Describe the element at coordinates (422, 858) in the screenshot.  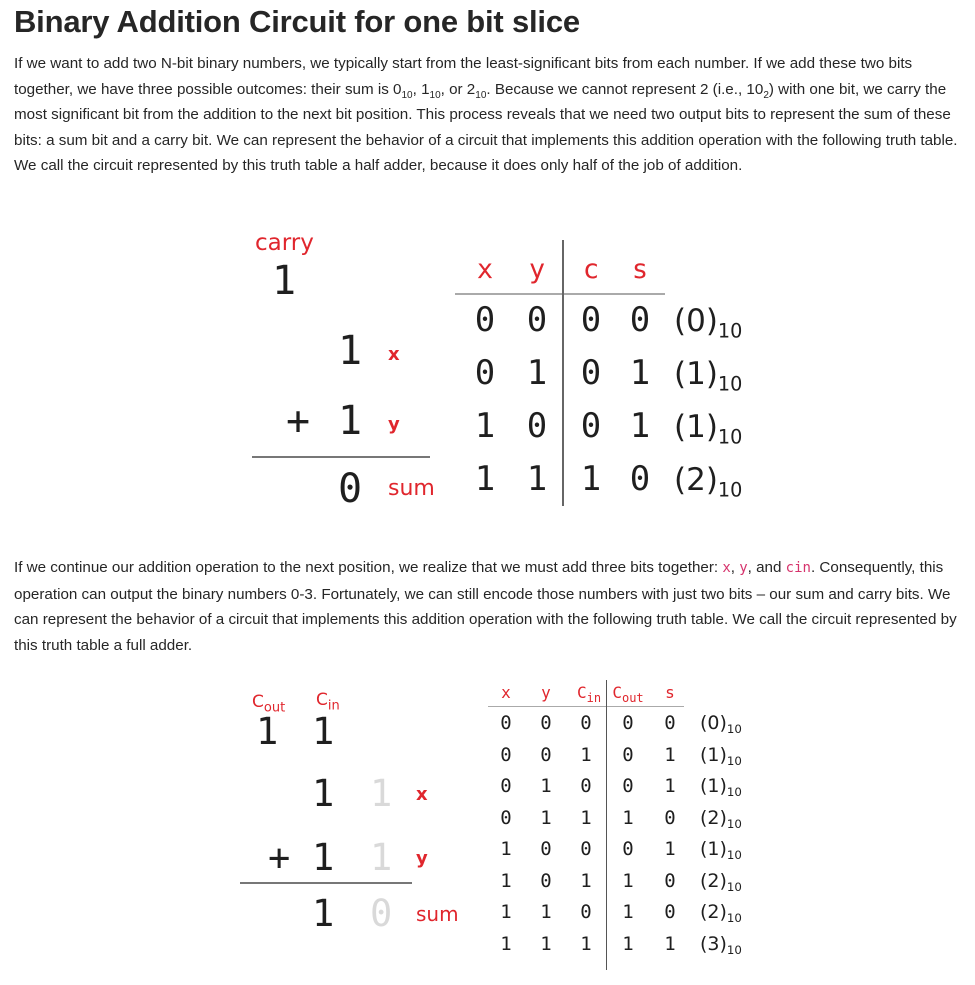
I see `fa-y-label: y` at that location.